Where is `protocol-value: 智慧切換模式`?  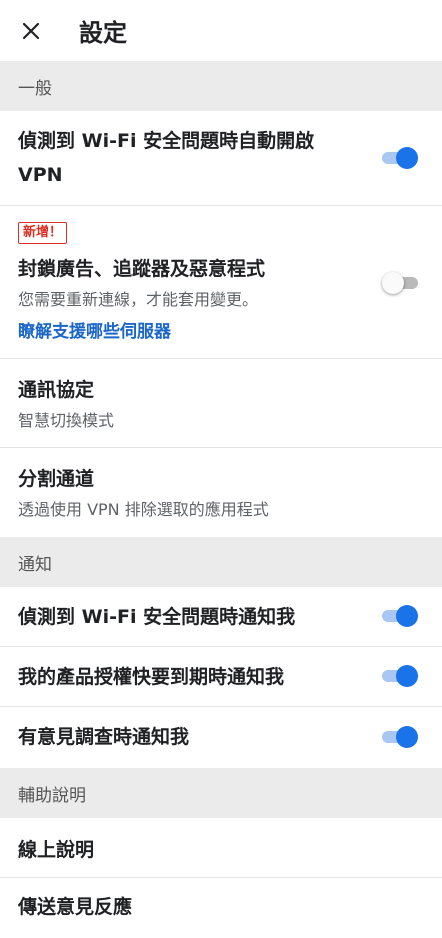 protocol-value: 智慧切換模式 is located at coordinates (66, 420).